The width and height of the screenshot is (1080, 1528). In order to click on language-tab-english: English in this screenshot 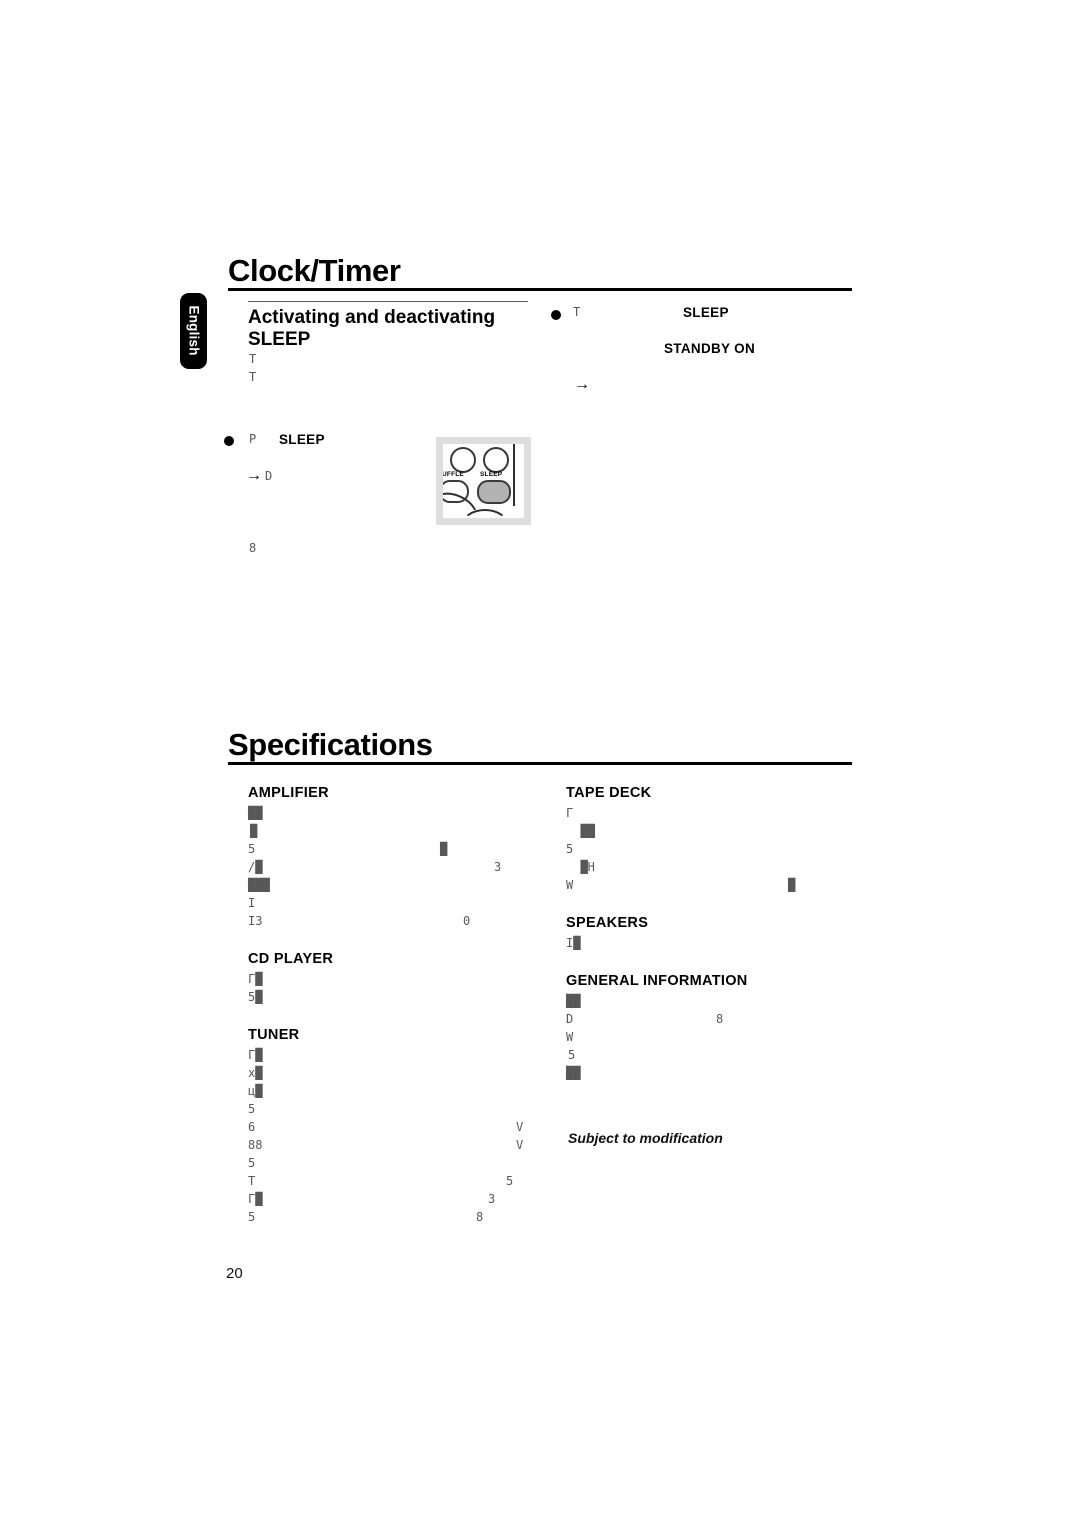, I will do `click(193, 331)`.